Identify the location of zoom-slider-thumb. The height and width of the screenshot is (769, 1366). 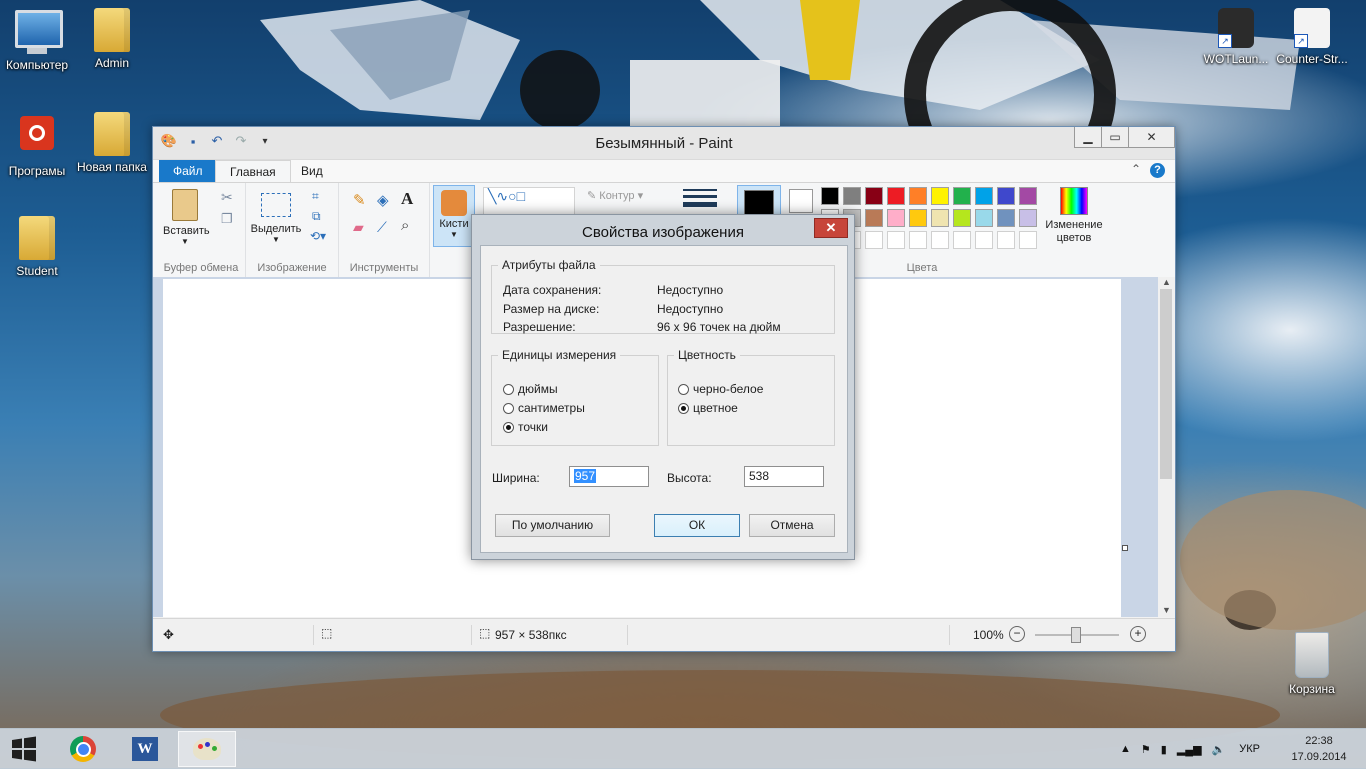
(1076, 635).